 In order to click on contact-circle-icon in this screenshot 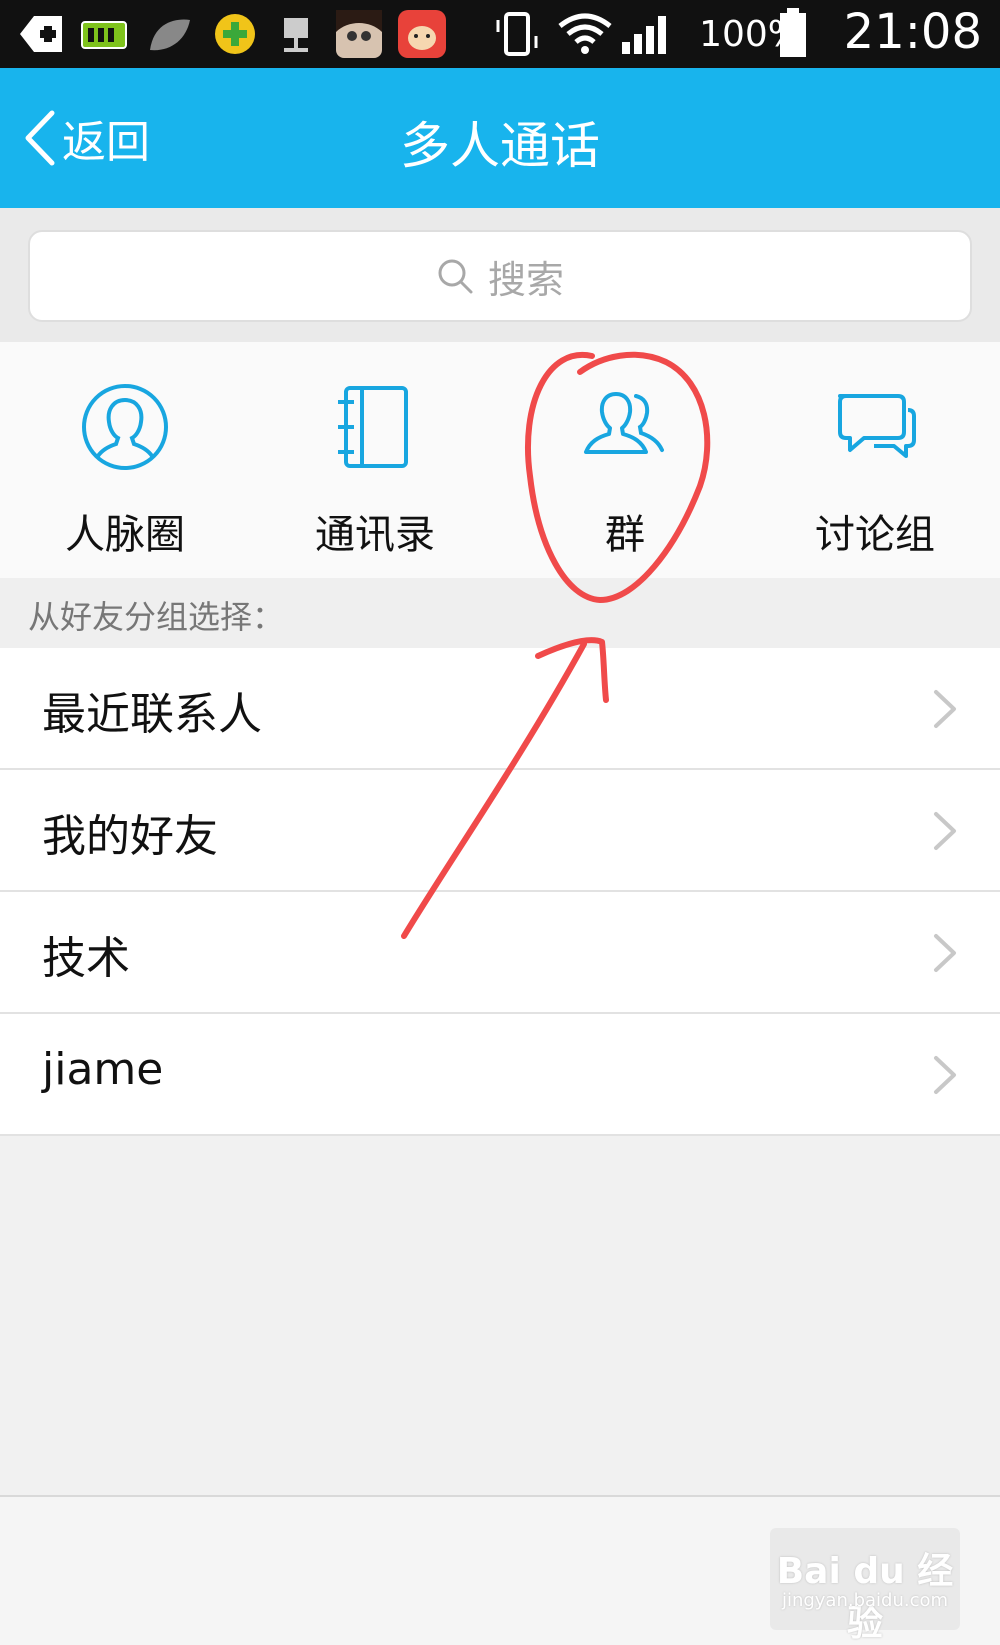, I will do `click(125, 427)`.